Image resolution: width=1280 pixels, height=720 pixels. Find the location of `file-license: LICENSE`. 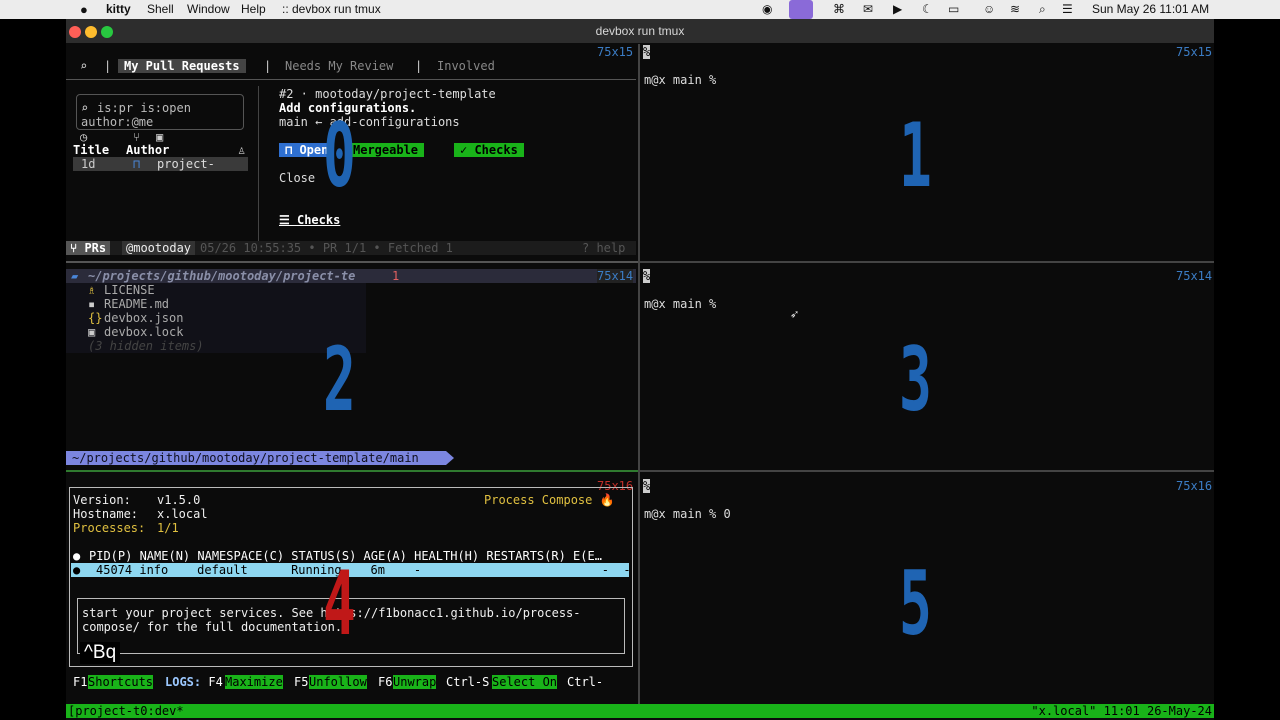

file-license: LICENSE is located at coordinates (129, 290).